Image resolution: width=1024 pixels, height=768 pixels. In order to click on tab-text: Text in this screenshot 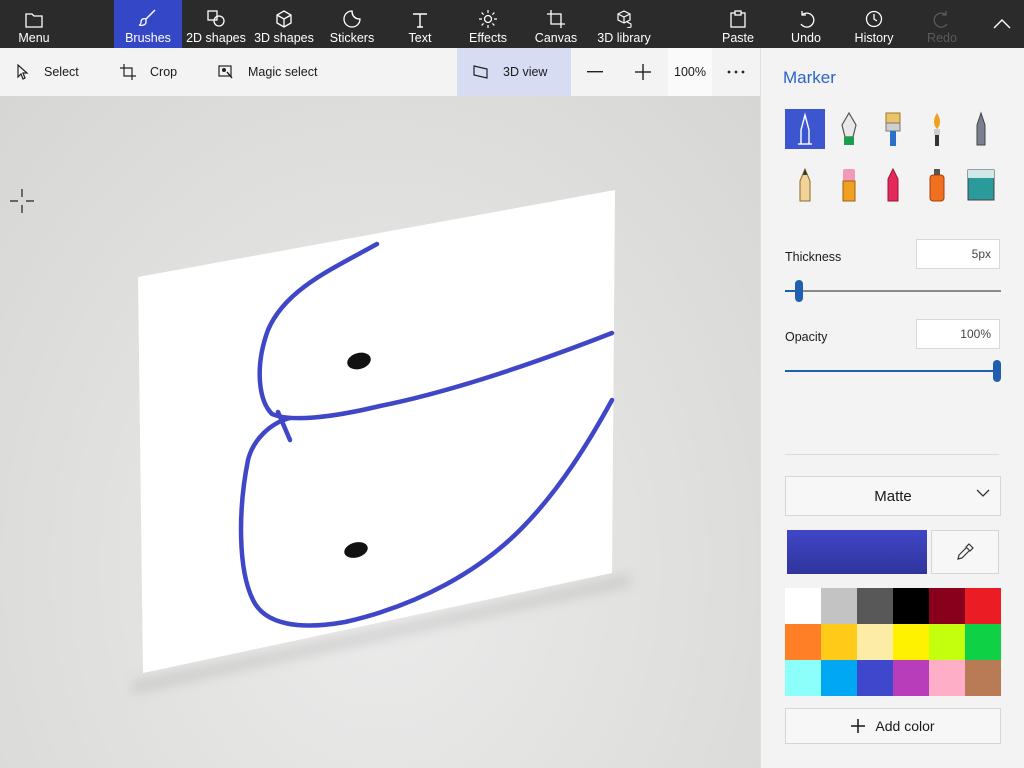, I will do `click(420, 24)`.